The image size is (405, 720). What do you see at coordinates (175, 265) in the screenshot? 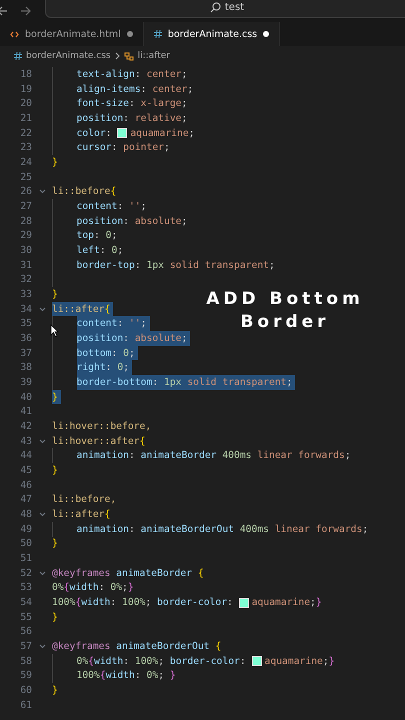
I see `code-line: border-top: 1px solid transparent;` at bounding box center [175, 265].